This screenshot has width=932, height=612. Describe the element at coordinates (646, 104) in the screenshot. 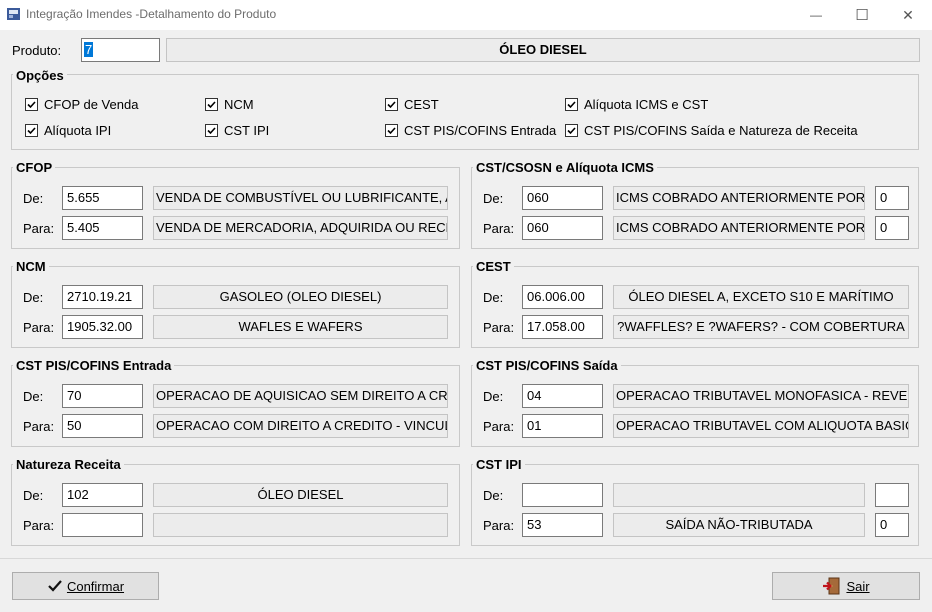

I see `checkbox-label: Alíquota ICMS e CST` at that location.